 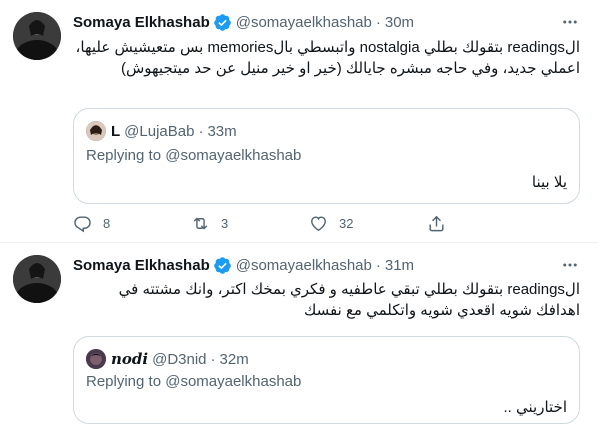 I want to click on quote-author-handle: @D3nid, so click(x=179, y=359).